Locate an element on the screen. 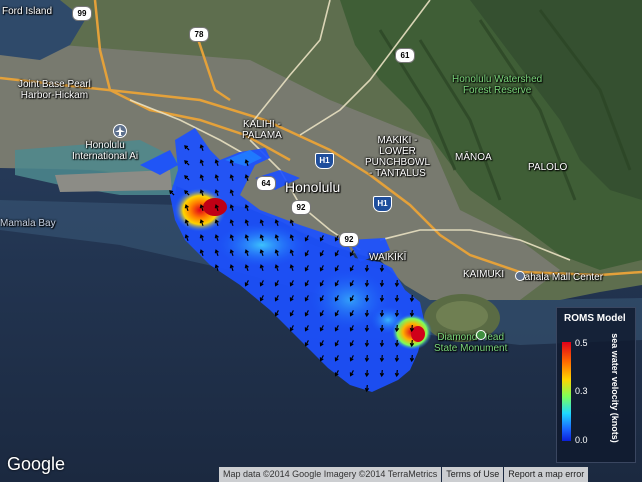 This screenshot has height=482, width=642. route-shield-99: 99 is located at coordinates (82, 13).